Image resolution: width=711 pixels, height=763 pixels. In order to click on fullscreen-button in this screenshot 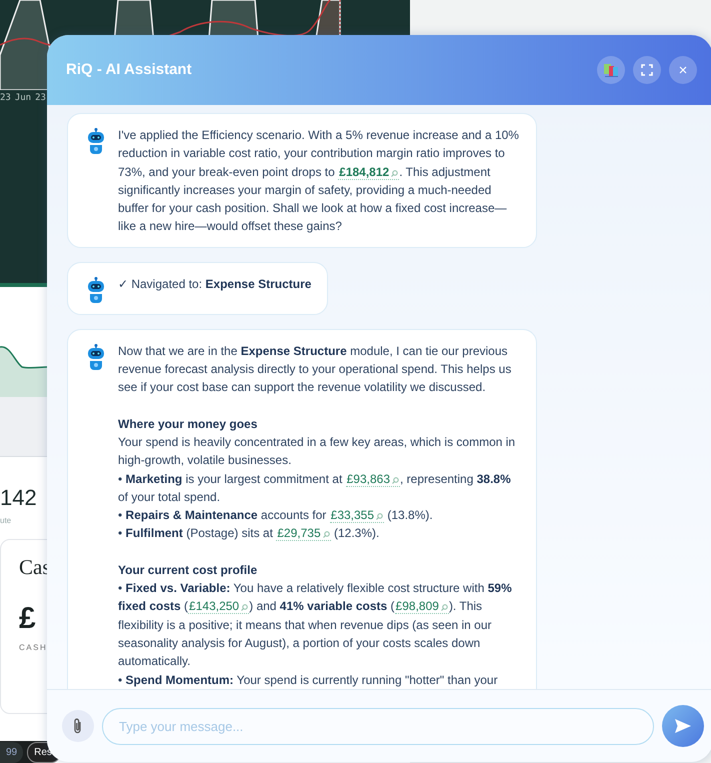, I will do `click(647, 70)`.